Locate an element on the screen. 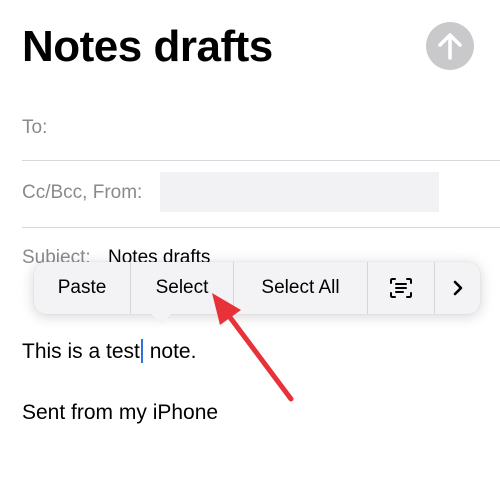 Image resolution: width=500 pixels, height=487 pixels. scan-text-menu-item is located at coordinates (401, 288).